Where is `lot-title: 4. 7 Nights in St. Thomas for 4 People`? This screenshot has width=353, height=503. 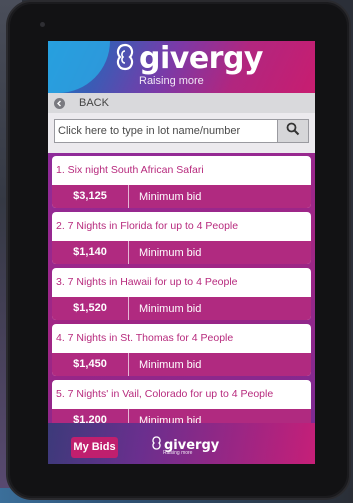
lot-title: 4. 7 Nights in St. Thomas for 4 People is located at coordinates (145, 338).